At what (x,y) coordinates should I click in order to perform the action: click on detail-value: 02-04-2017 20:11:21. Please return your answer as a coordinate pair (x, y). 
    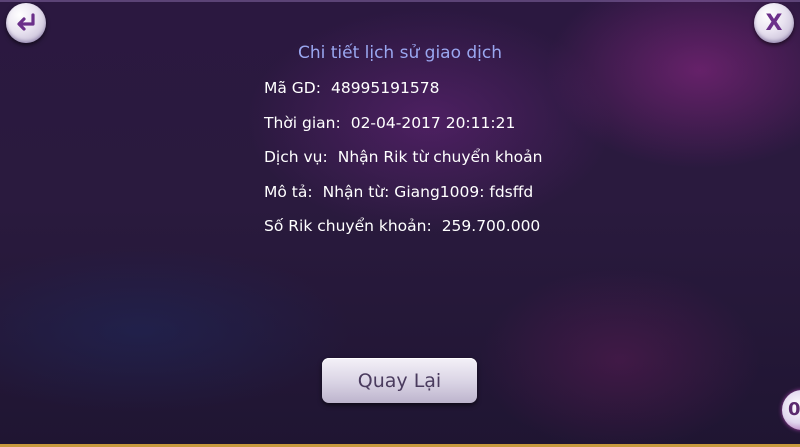
    Looking at the image, I should click on (433, 122).